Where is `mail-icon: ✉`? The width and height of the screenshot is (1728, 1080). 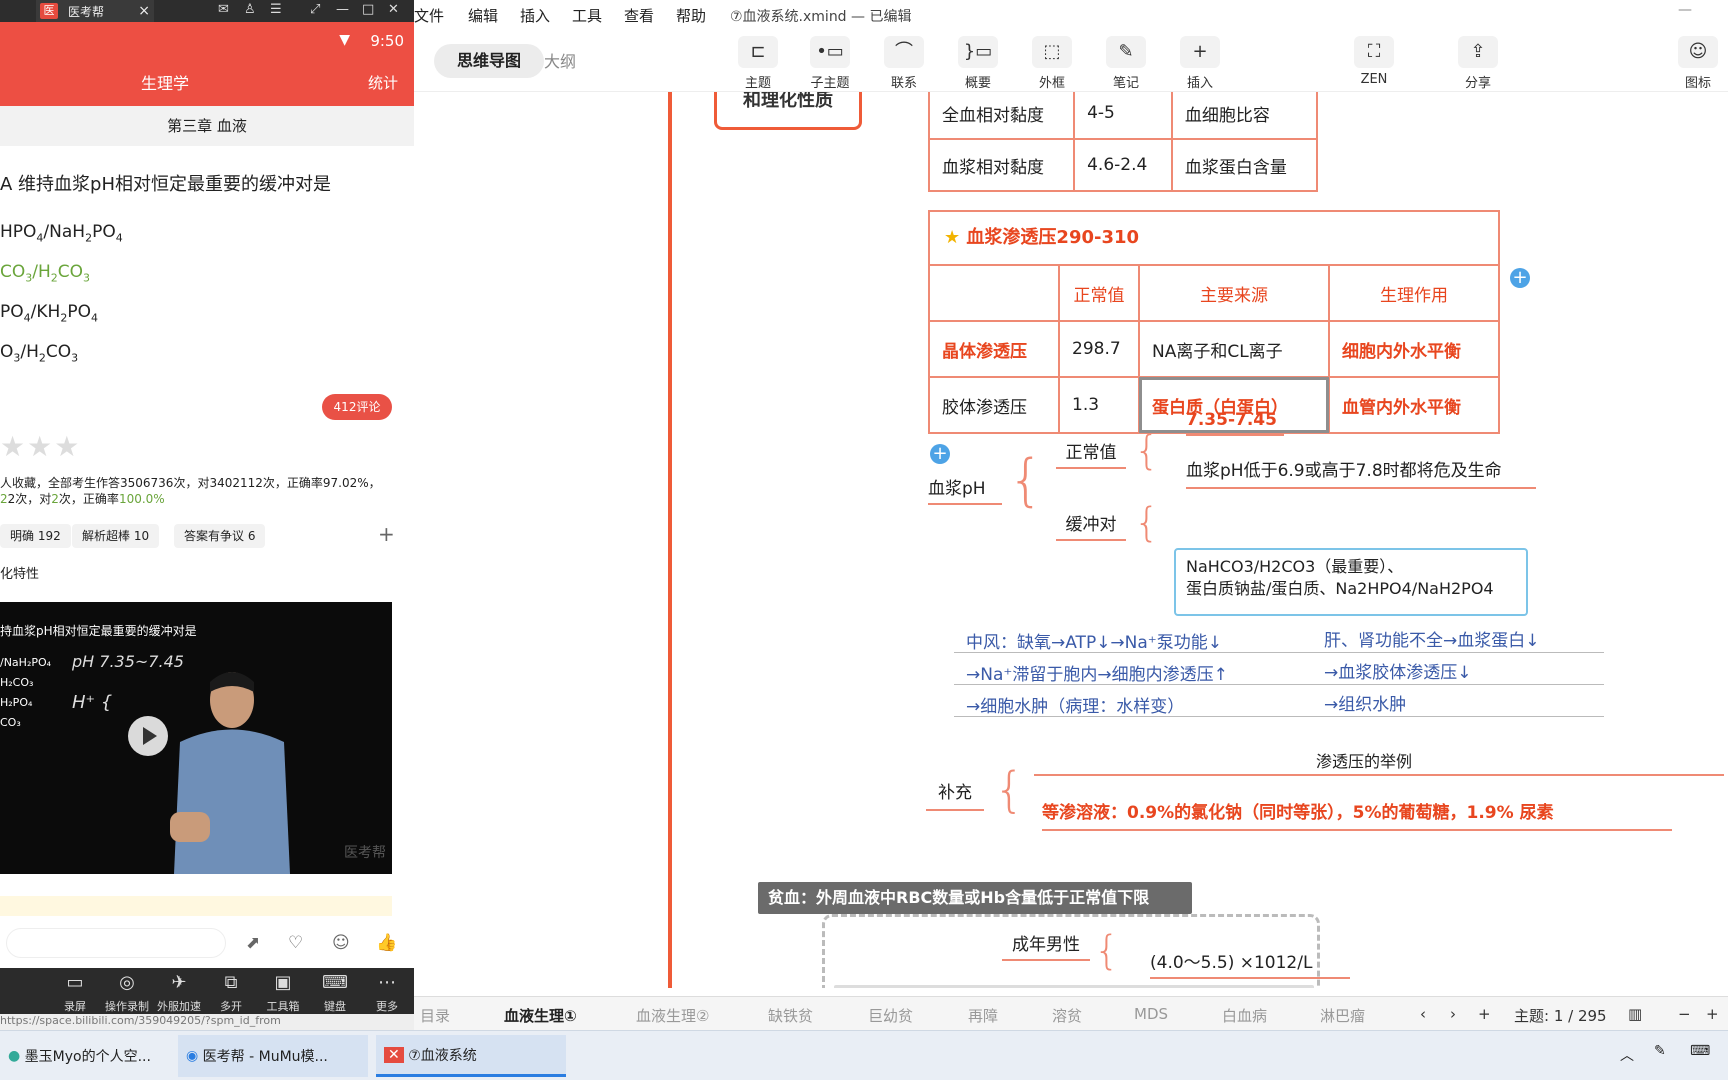 mail-icon: ✉ is located at coordinates (223, 9).